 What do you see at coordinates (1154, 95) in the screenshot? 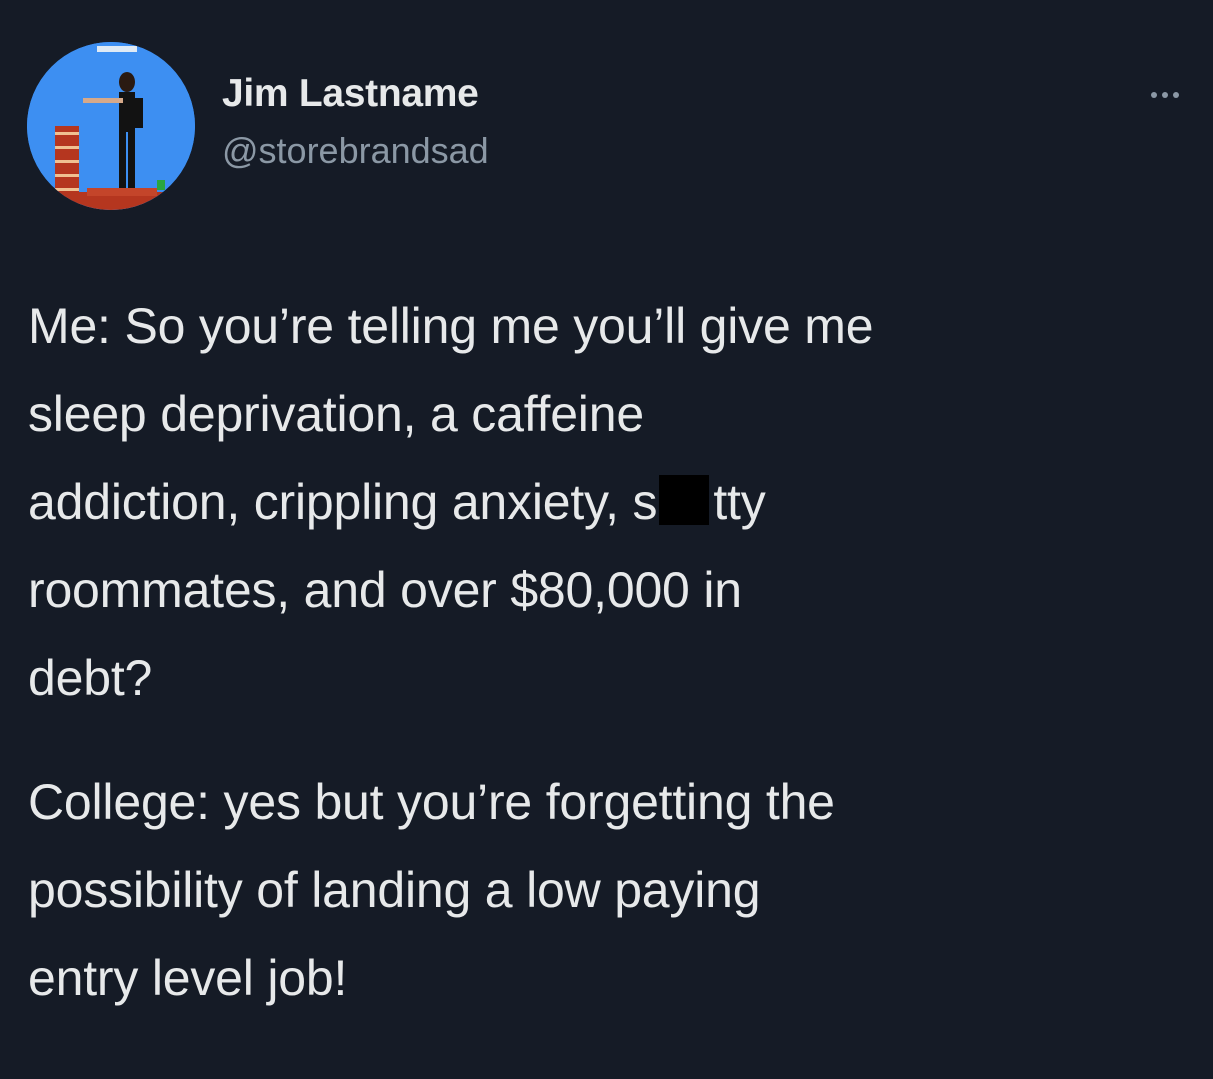
I see `more-options-icon` at bounding box center [1154, 95].